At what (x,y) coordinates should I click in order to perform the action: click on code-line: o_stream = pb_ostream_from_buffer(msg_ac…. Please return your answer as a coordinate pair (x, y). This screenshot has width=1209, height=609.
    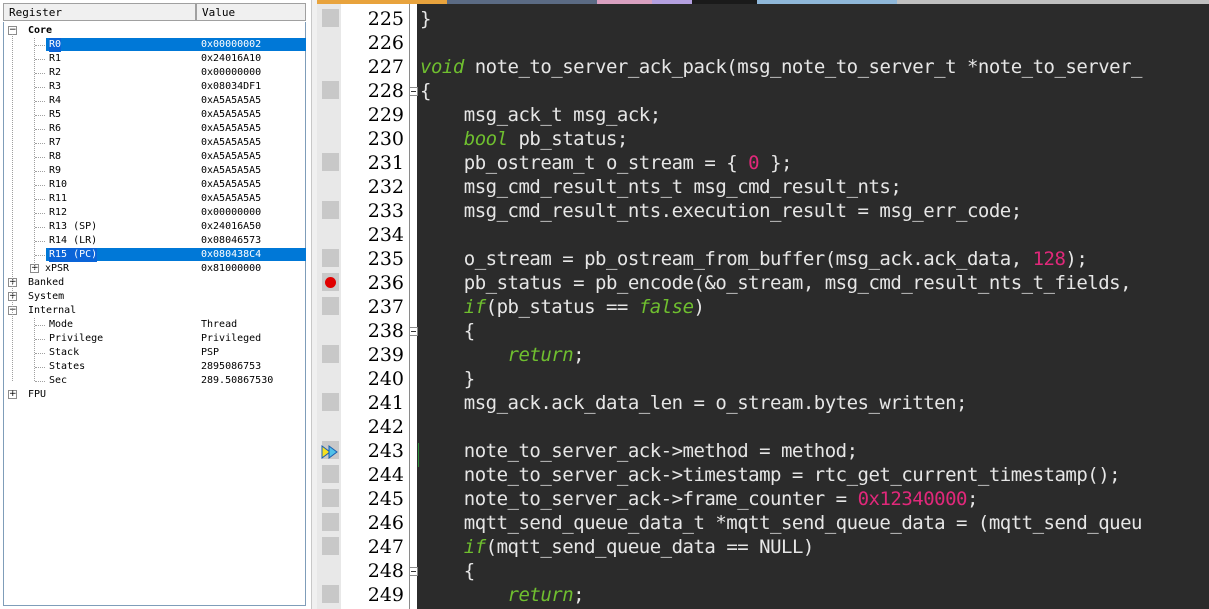
    Looking at the image, I should click on (754, 259).